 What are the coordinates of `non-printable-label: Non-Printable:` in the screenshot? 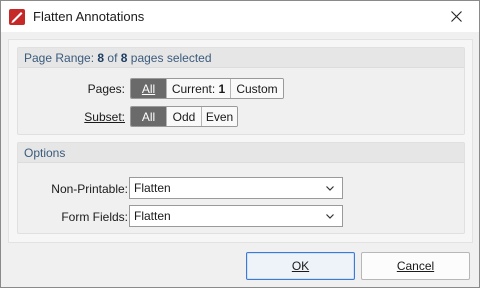 It's located at (89, 189).